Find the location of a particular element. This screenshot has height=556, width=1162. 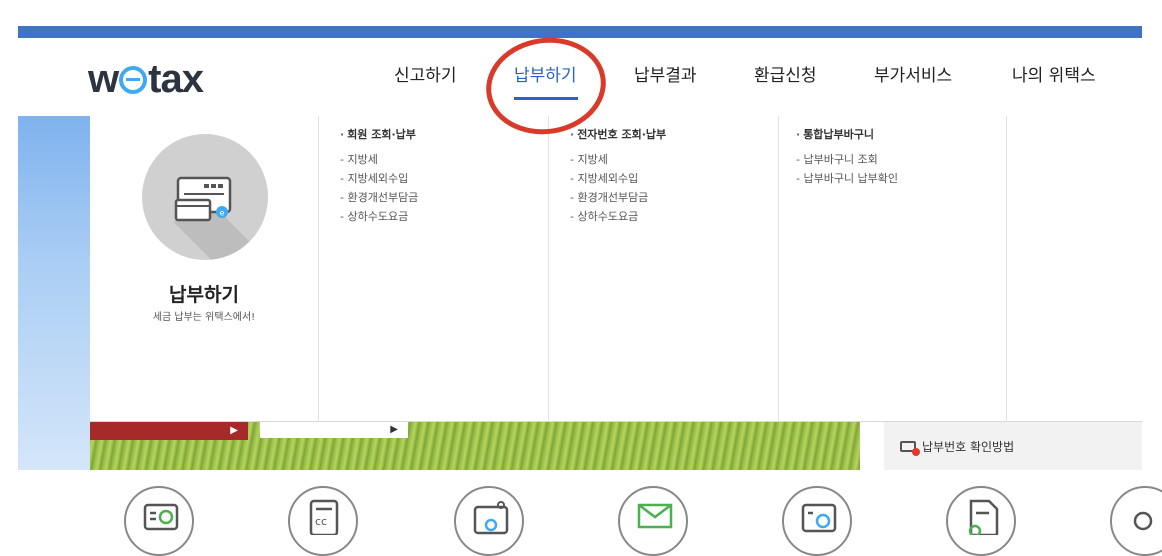

nav-item-refund: 환급신청 is located at coordinates (785, 76).